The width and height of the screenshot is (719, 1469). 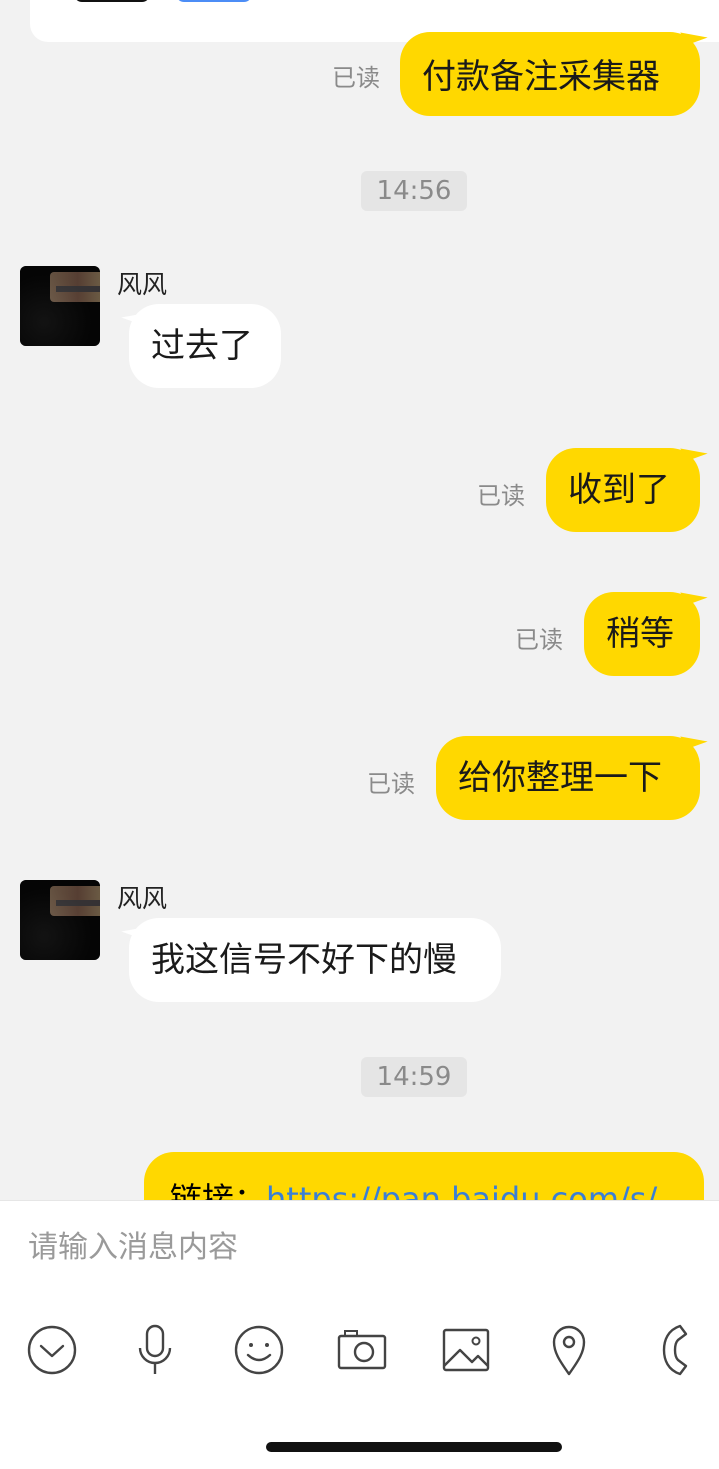 What do you see at coordinates (362, 1350) in the screenshot?
I see `camera-icon` at bounding box center [362, 1350].